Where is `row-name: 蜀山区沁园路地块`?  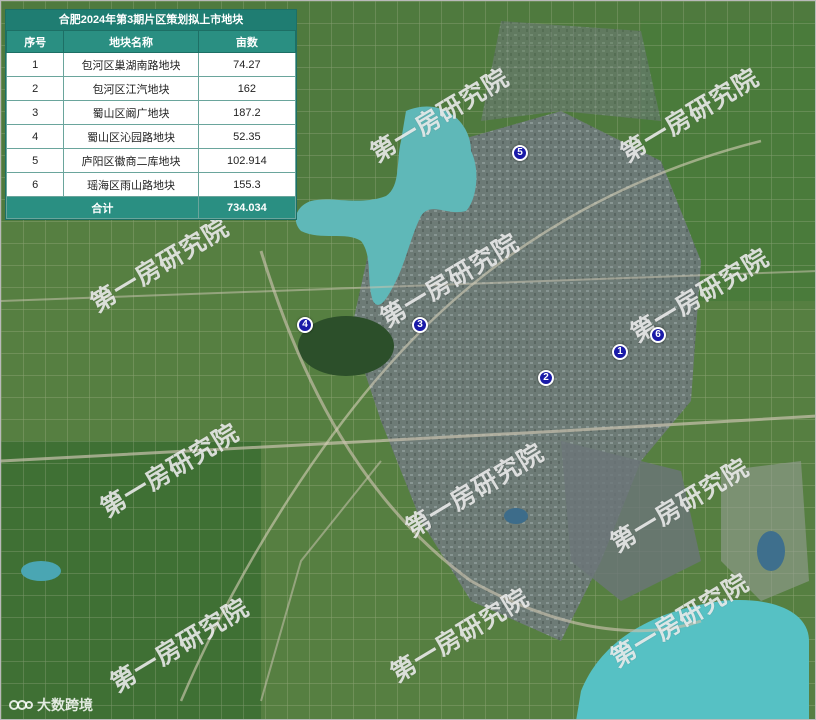
row-name: 蜀山区沁园路地块 is located at coordinates (131, 136).